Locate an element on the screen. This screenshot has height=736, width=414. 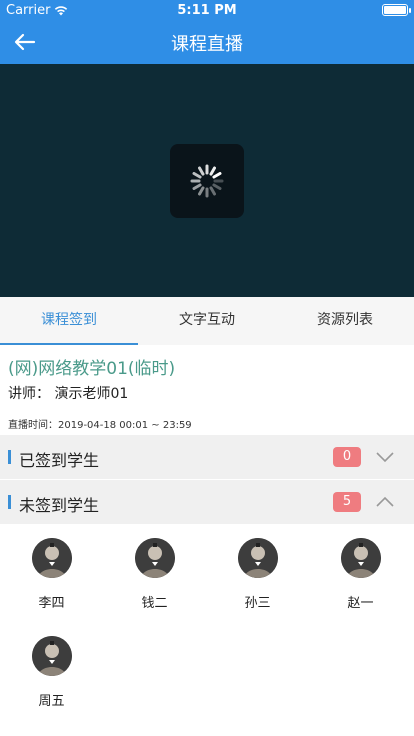
loading-indicator is located at coordinates (207, 181).